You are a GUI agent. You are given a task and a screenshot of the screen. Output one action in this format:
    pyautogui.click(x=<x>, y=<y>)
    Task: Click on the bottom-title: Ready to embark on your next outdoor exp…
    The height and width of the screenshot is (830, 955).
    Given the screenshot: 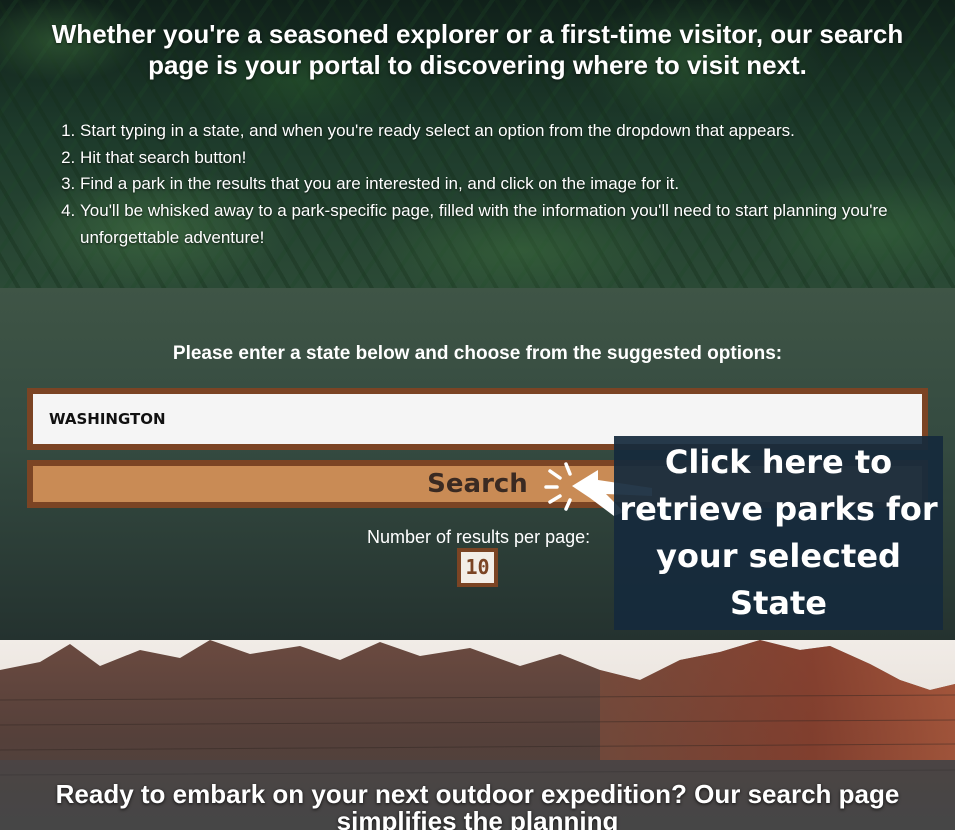 What is the action you would take?
    pyautogui.click(x=477, y=804)
    